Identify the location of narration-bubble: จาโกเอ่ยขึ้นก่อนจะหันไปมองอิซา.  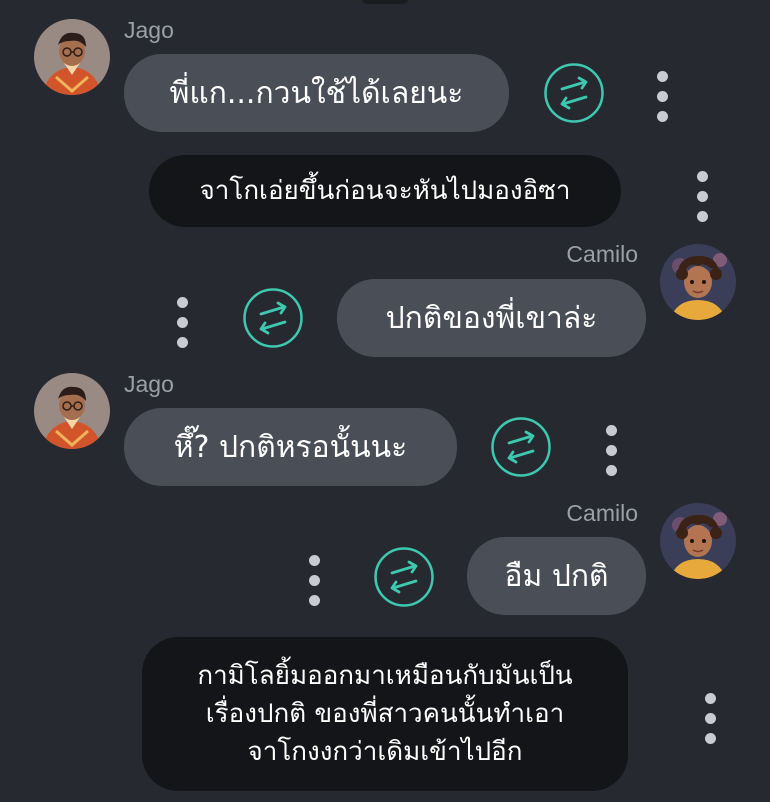
(385, 191).